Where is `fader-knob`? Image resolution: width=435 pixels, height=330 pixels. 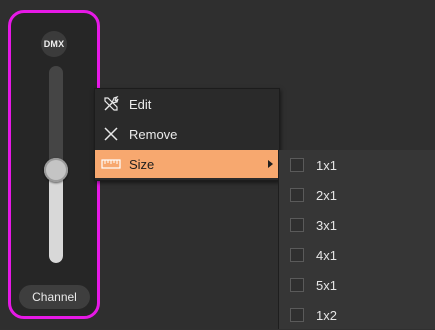
fader-knob is located at coordinates (56, 170).